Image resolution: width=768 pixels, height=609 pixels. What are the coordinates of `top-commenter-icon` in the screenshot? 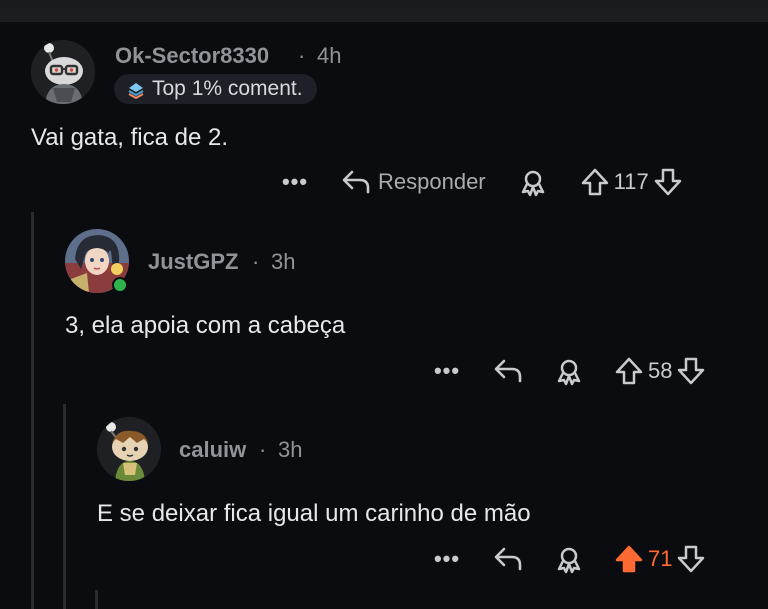 It's located at (136, 91).